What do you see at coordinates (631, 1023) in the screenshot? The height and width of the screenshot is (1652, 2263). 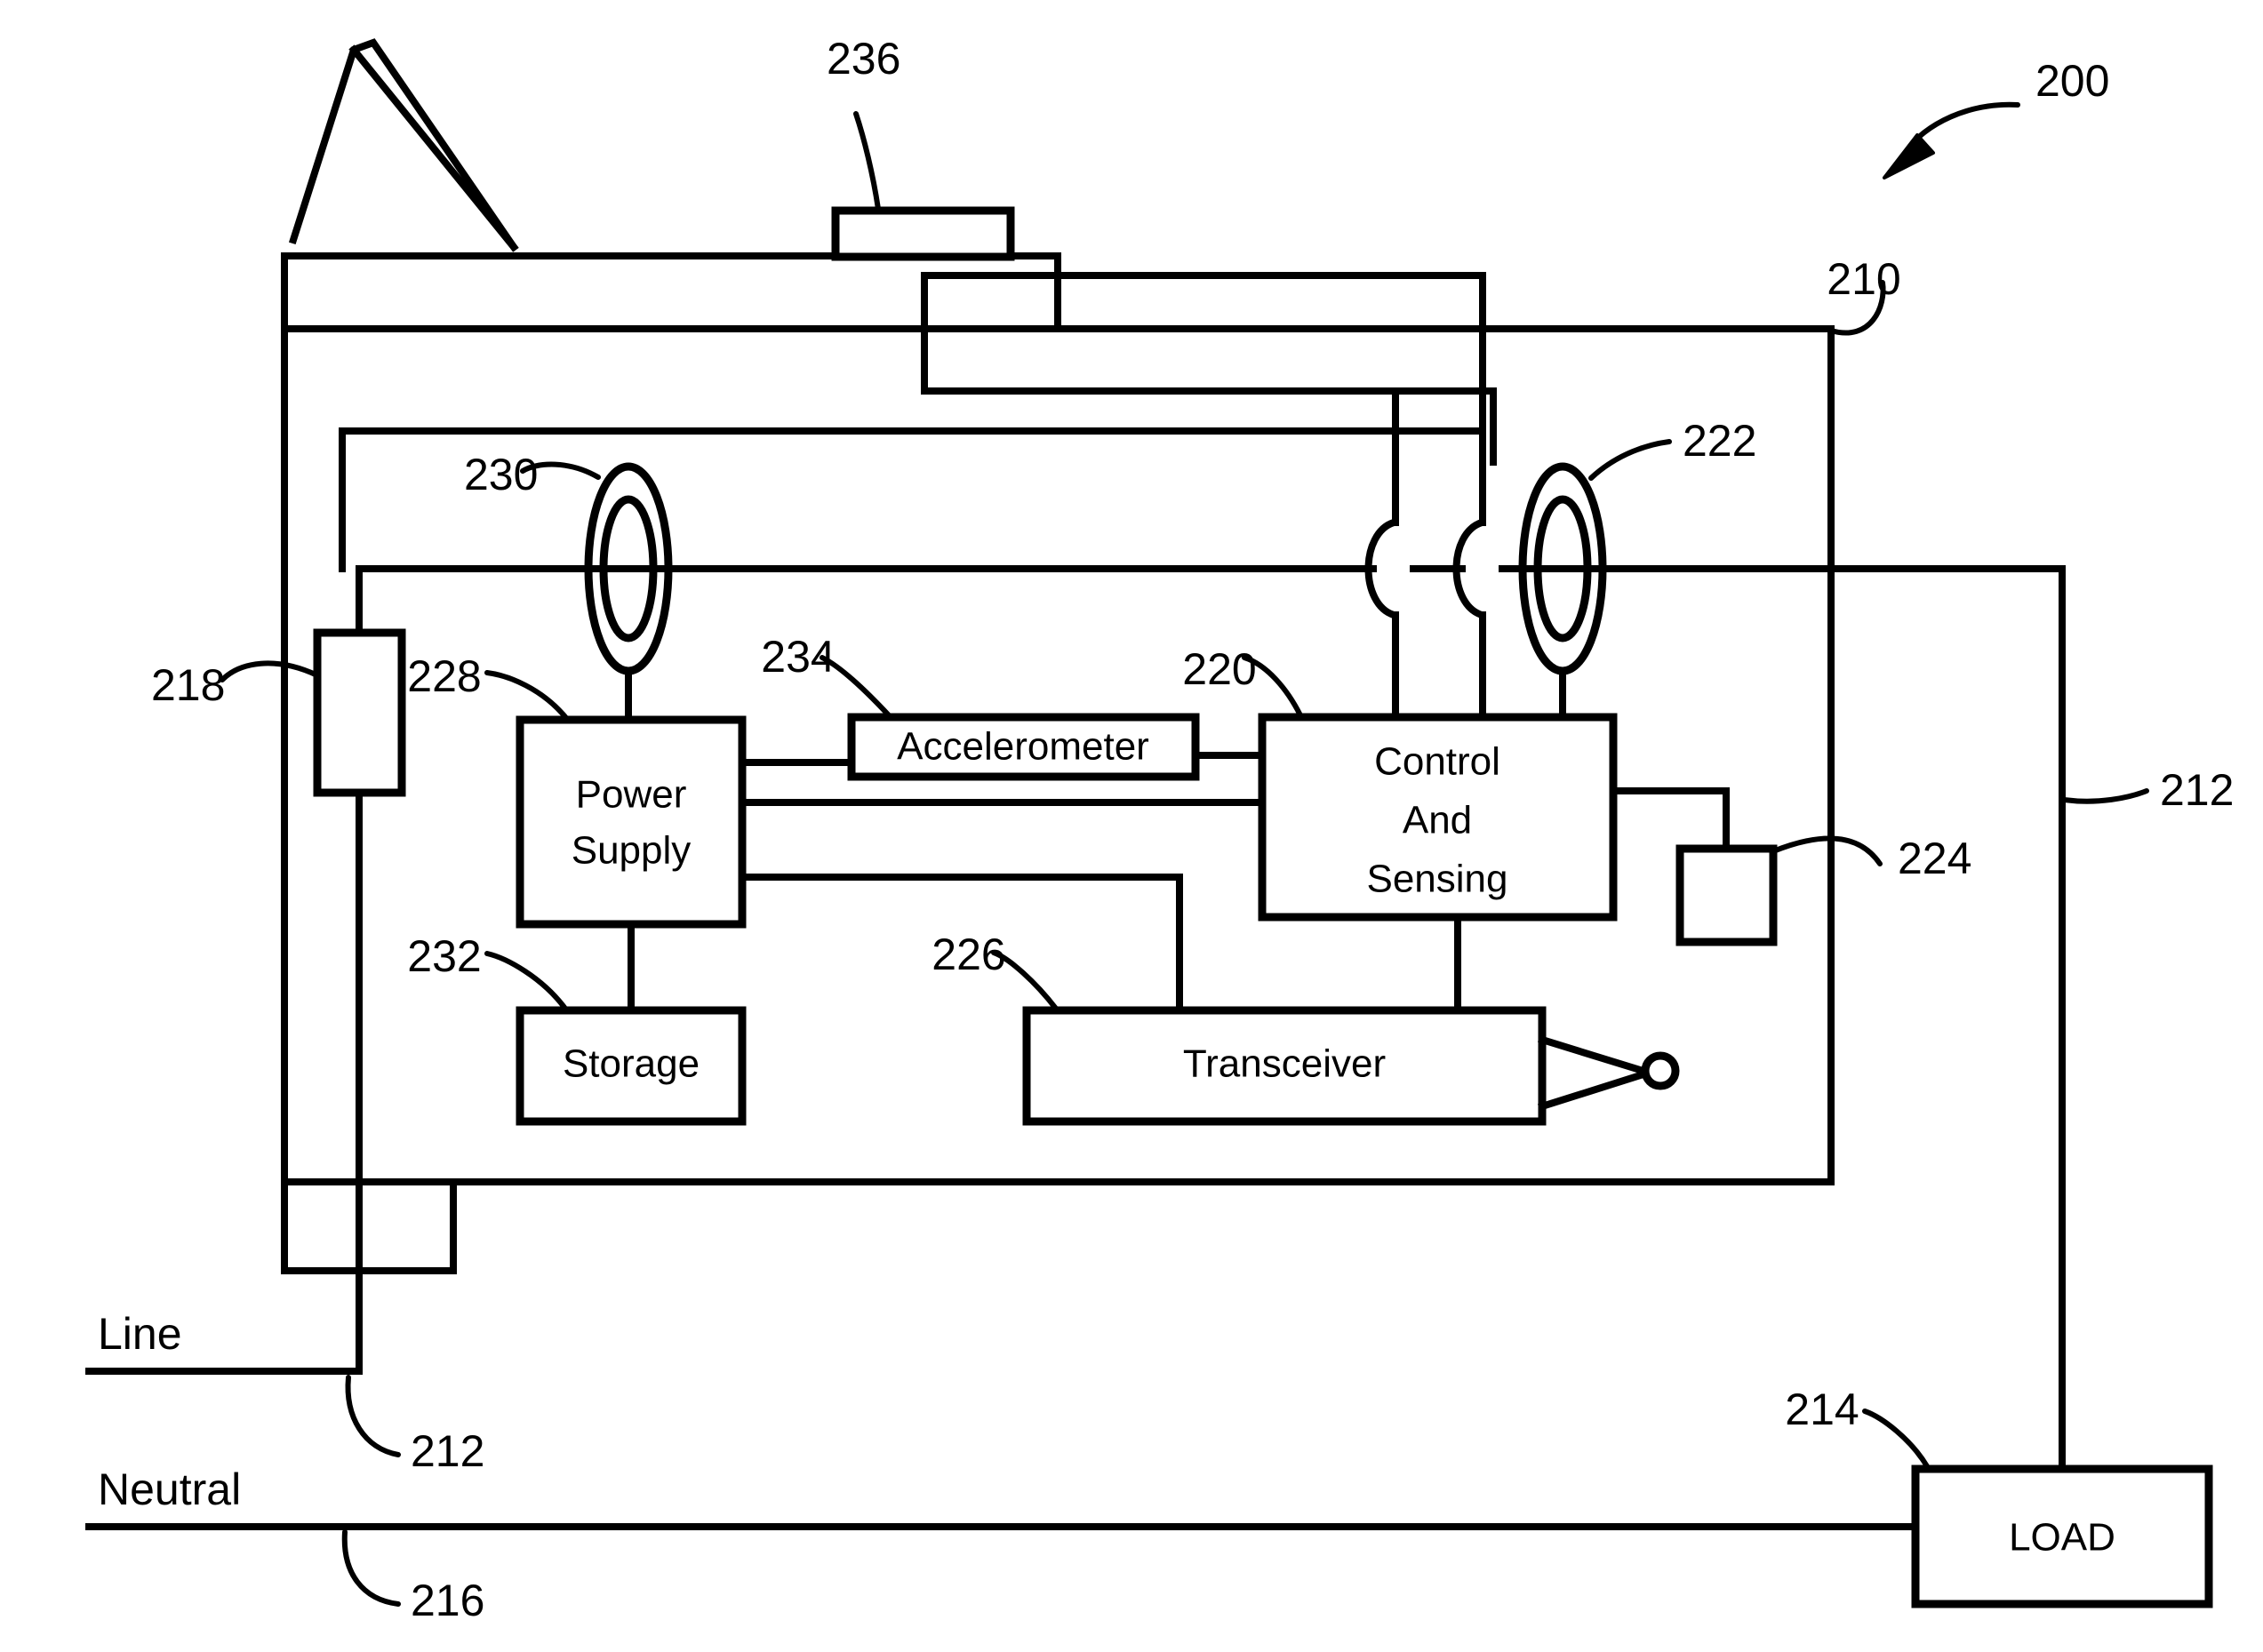 I see `storage-block` at bounding box center [631, 1023].